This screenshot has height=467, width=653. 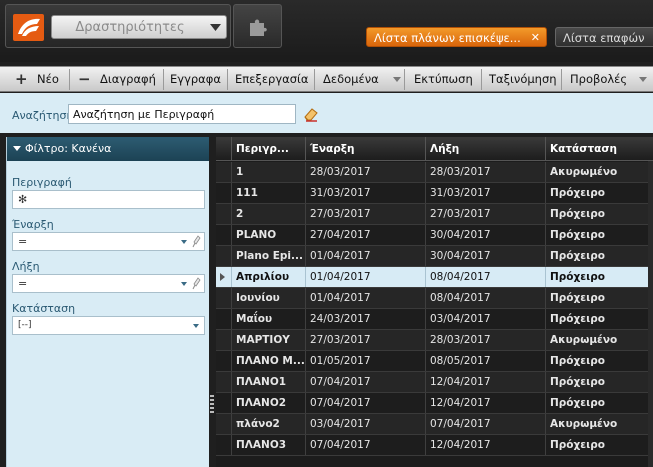 What do you see at coordinates (268, 298) in the screenshot?
I see `description-cell: Ιουνίου` at bounding box center [268, 298].